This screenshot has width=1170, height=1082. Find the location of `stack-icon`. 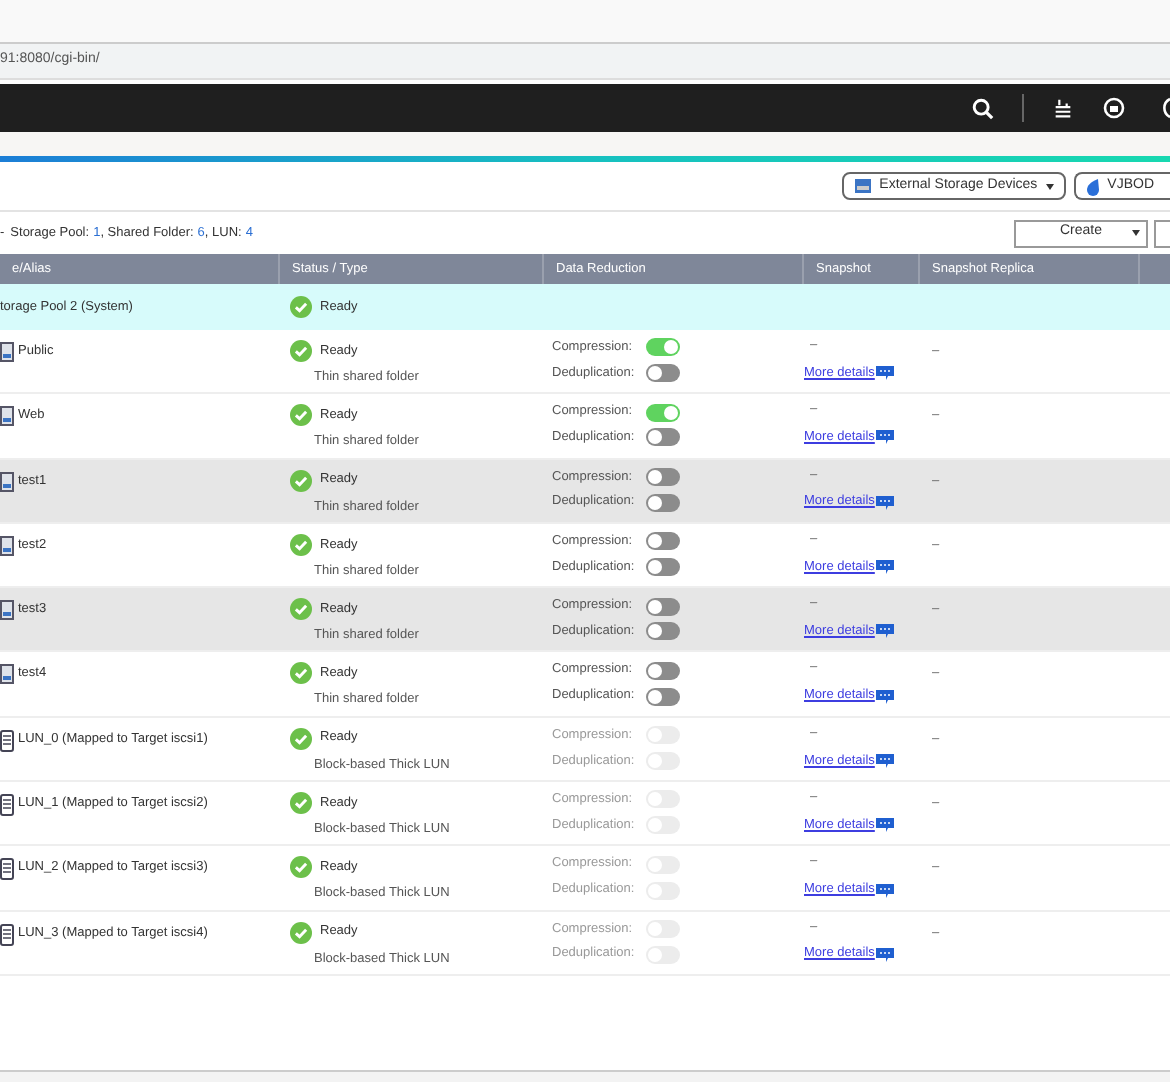

stack-icon is located at coordinates (1063, 108).